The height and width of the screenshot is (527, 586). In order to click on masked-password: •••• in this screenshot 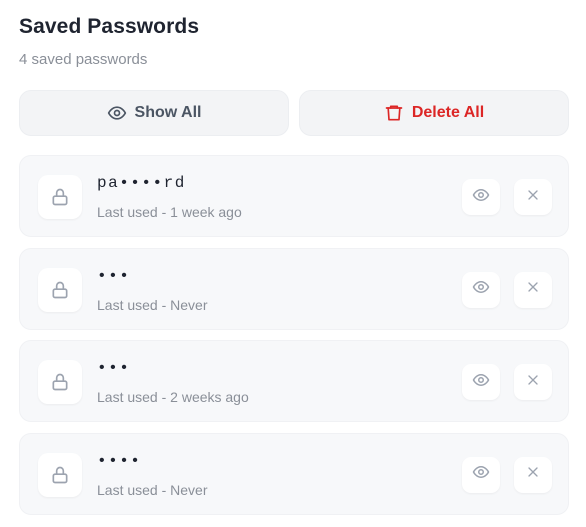, I will do `click(119, 460)`.